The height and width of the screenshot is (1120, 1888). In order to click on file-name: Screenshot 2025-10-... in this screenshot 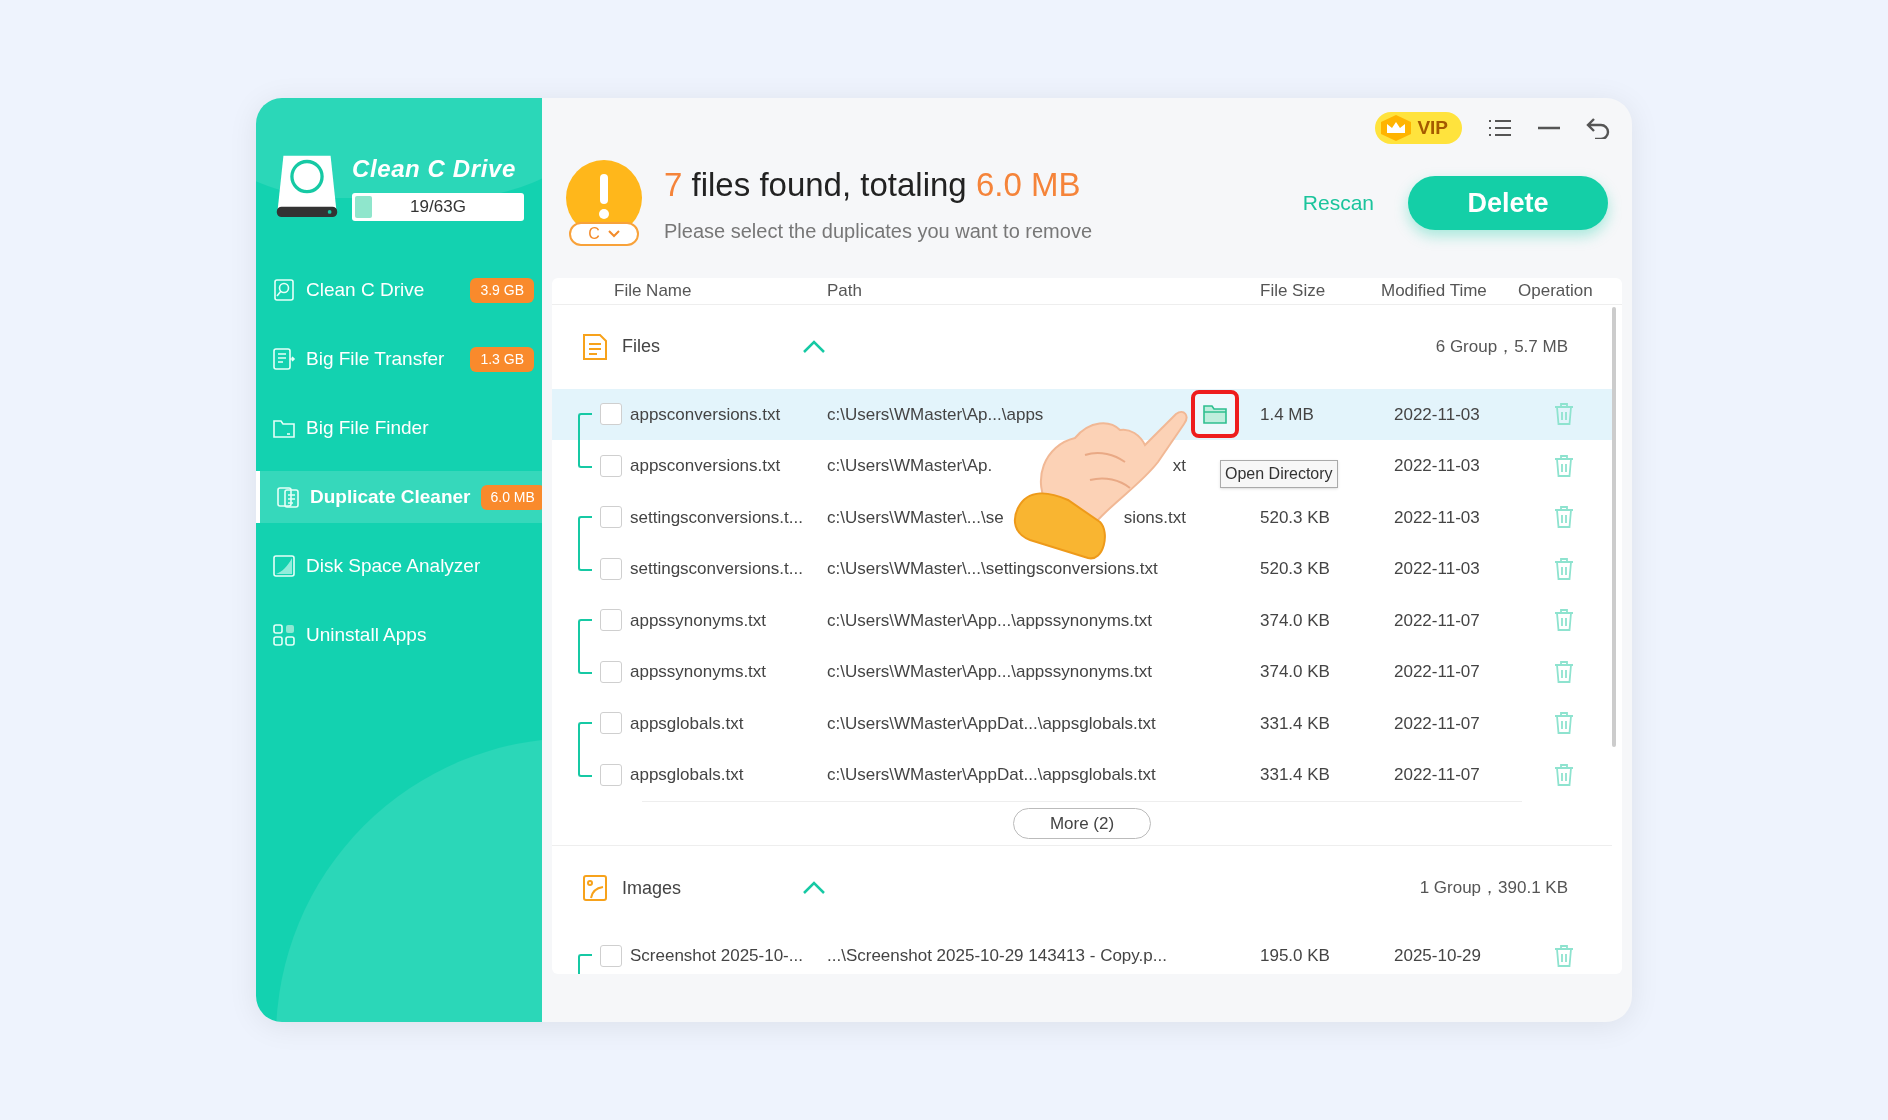, I will do `click(716, 956)`.